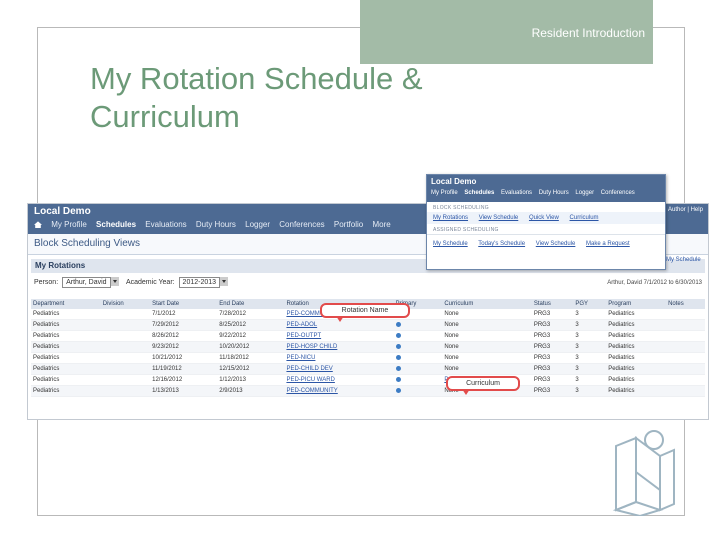  Describe the element at coordinates (251, 336) in the screenshot. I see `end-cell: 9/22/2012` at that location.